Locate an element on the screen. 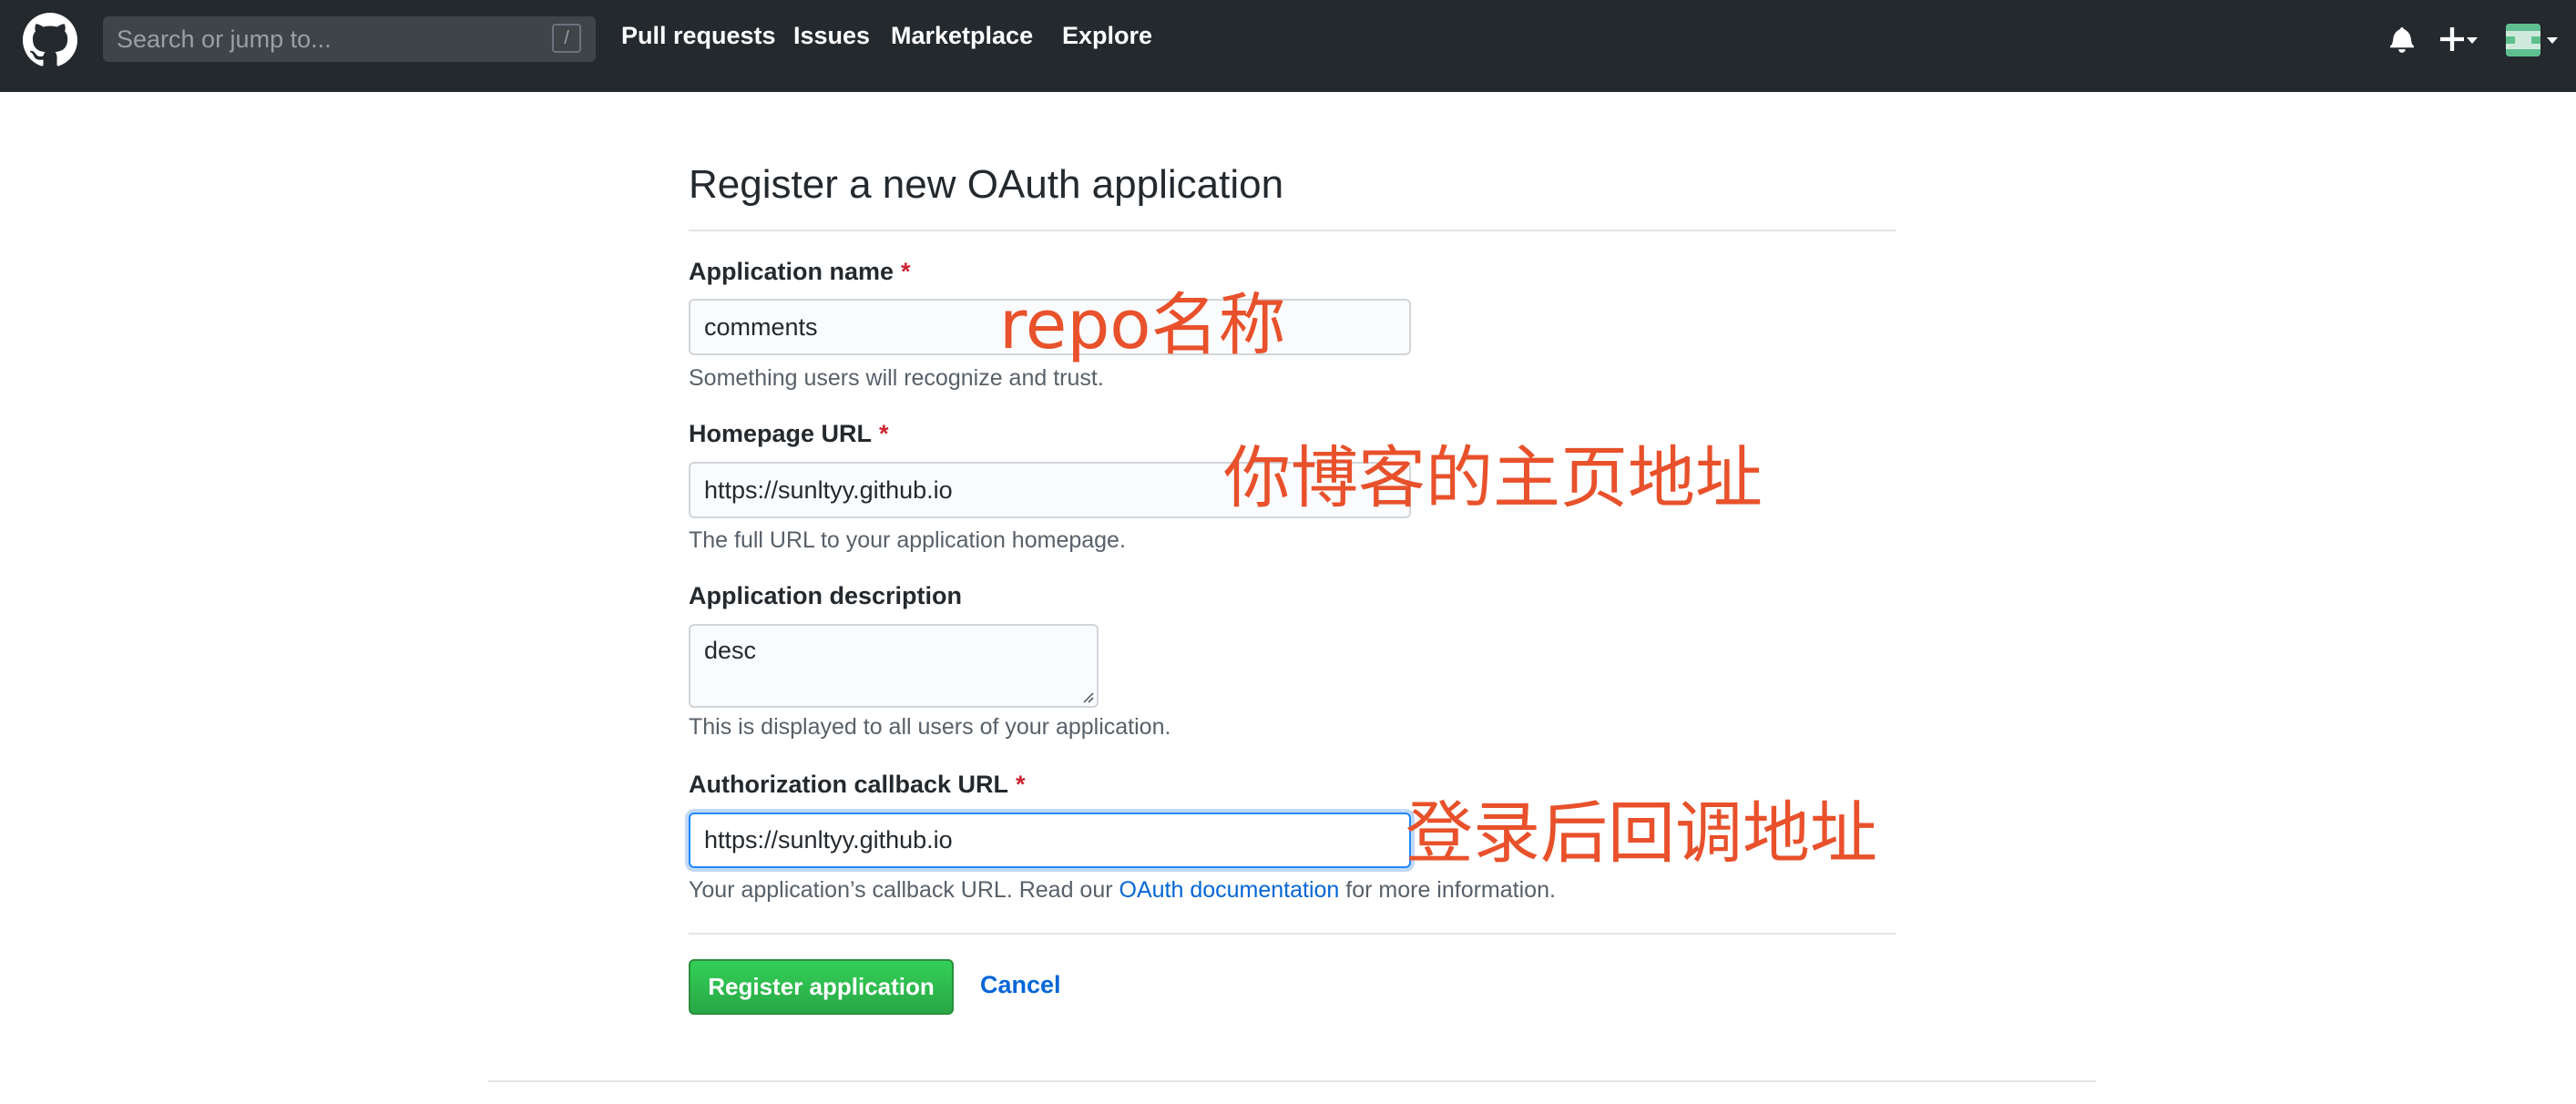  form-actions-divider is located at coordinates (1292, 934).